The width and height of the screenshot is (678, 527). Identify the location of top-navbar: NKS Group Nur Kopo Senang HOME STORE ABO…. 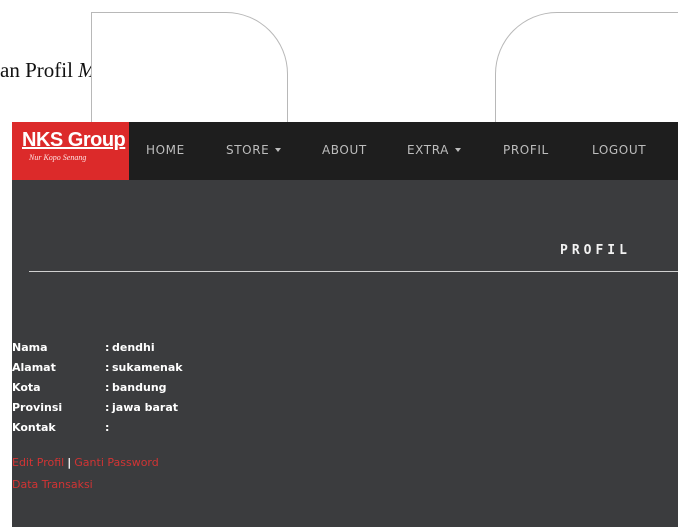
(345, 151).